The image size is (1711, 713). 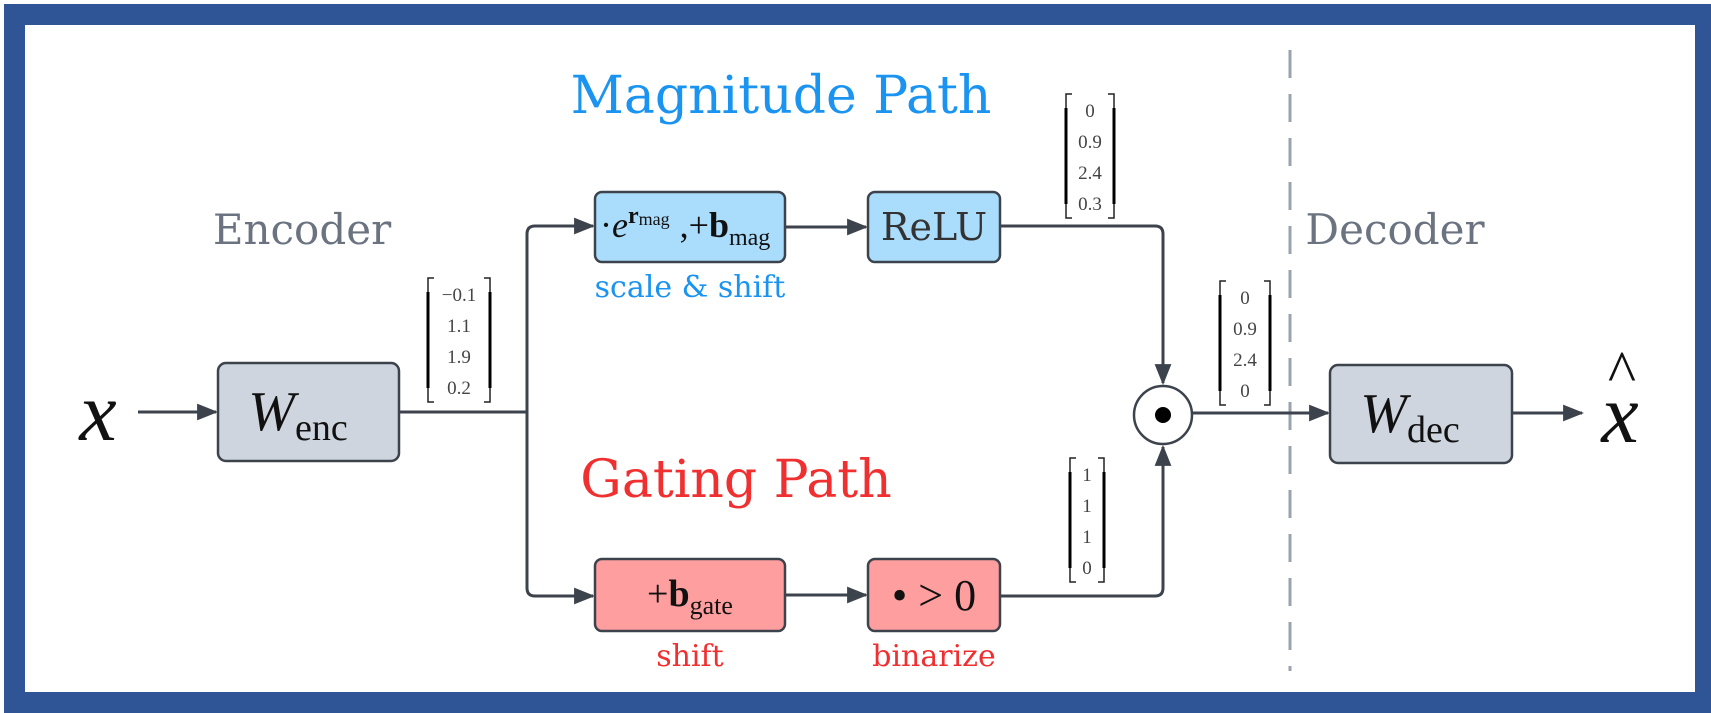 What do you see at coordinates (560, 314) in the screenshot?
I see `branch-to-magnitude` at bounding box center [560, 314].